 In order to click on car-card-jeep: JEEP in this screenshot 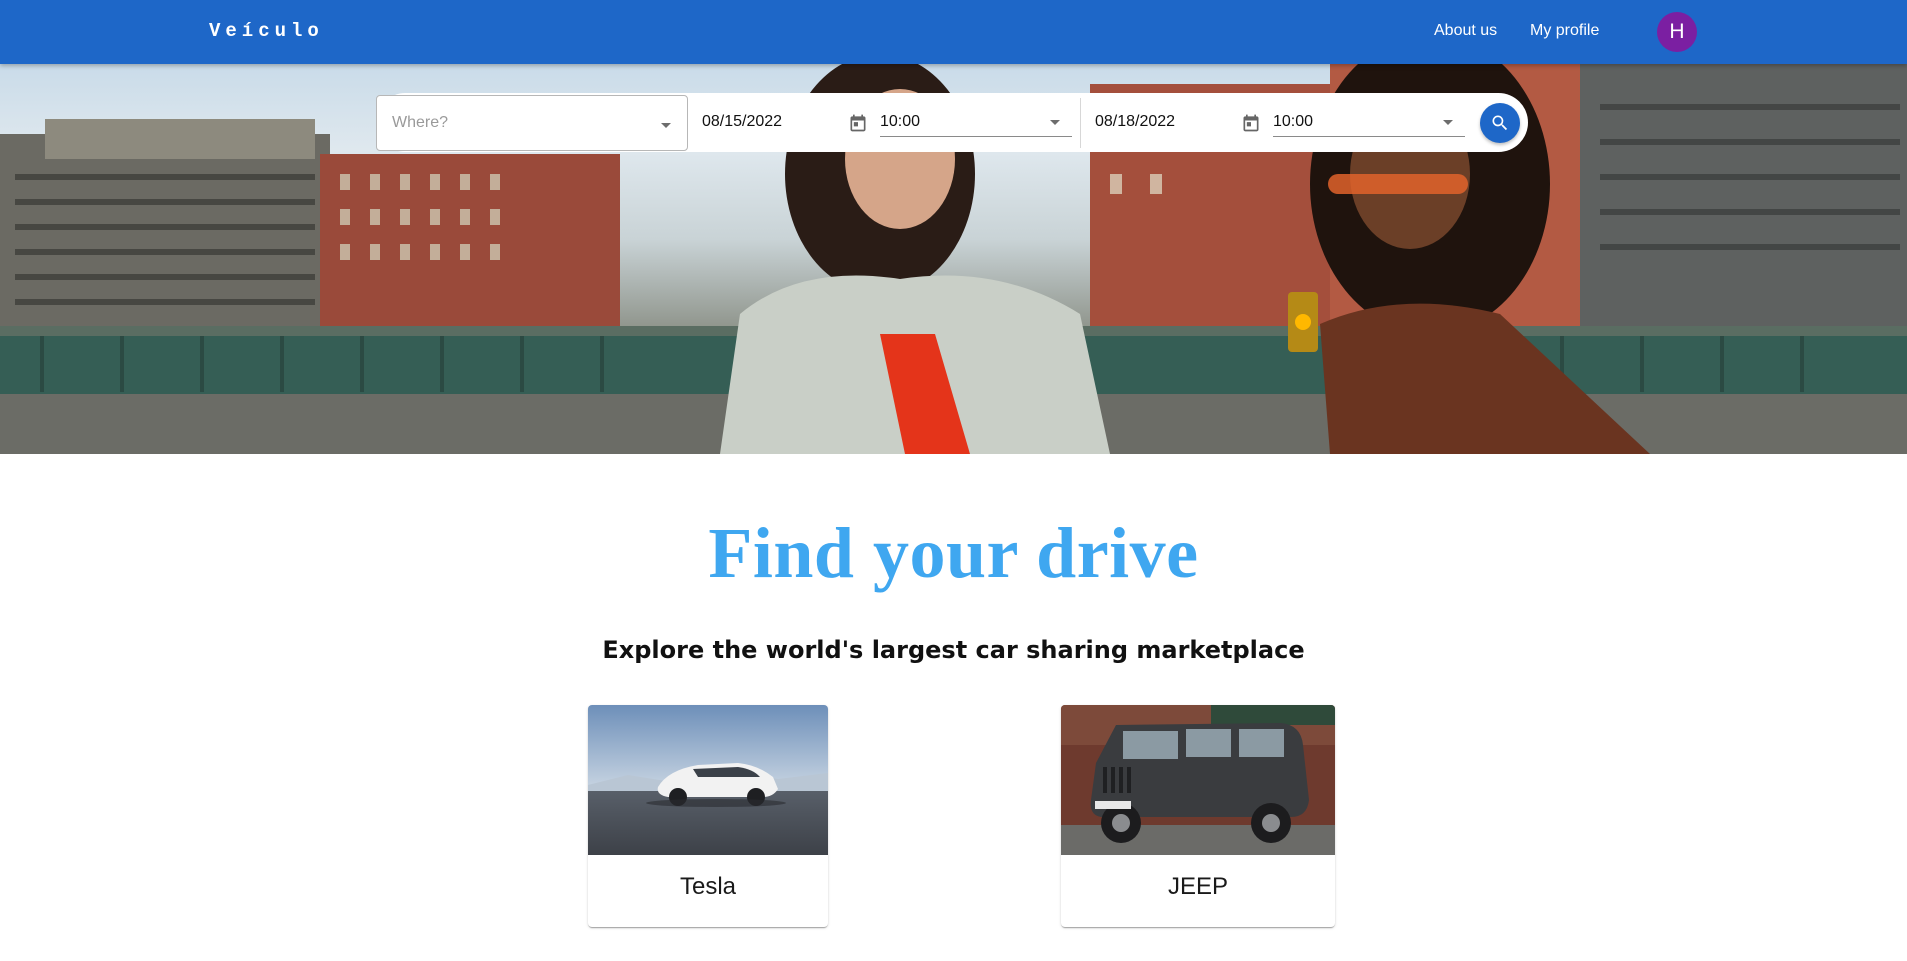, I will do `click(1198, 816)`.